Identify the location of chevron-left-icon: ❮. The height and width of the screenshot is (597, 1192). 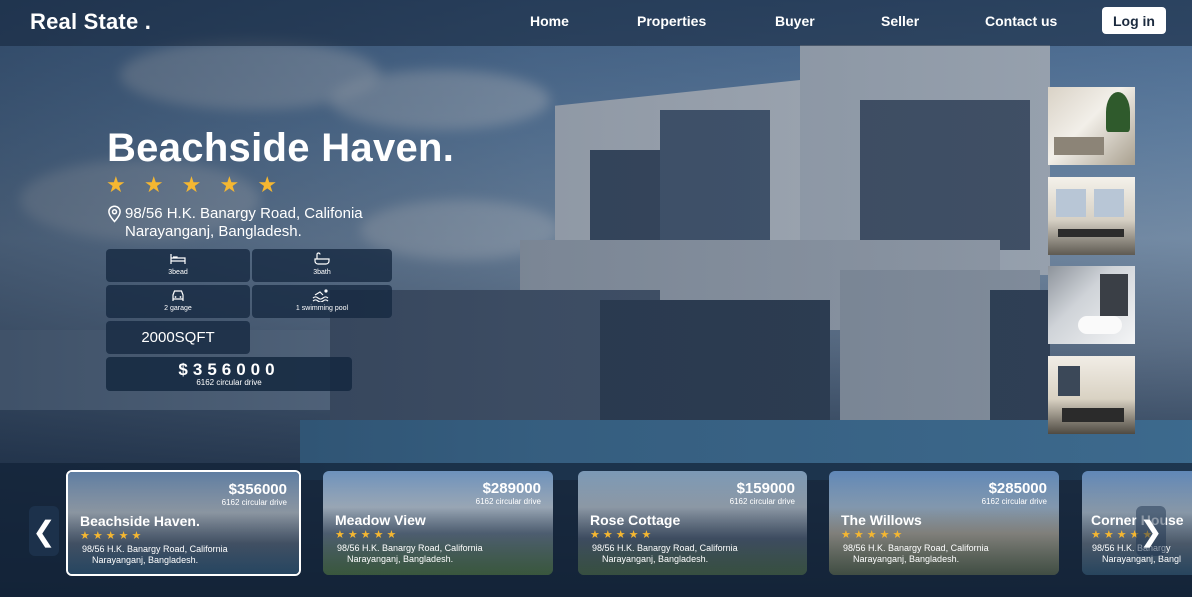
(44, 531).